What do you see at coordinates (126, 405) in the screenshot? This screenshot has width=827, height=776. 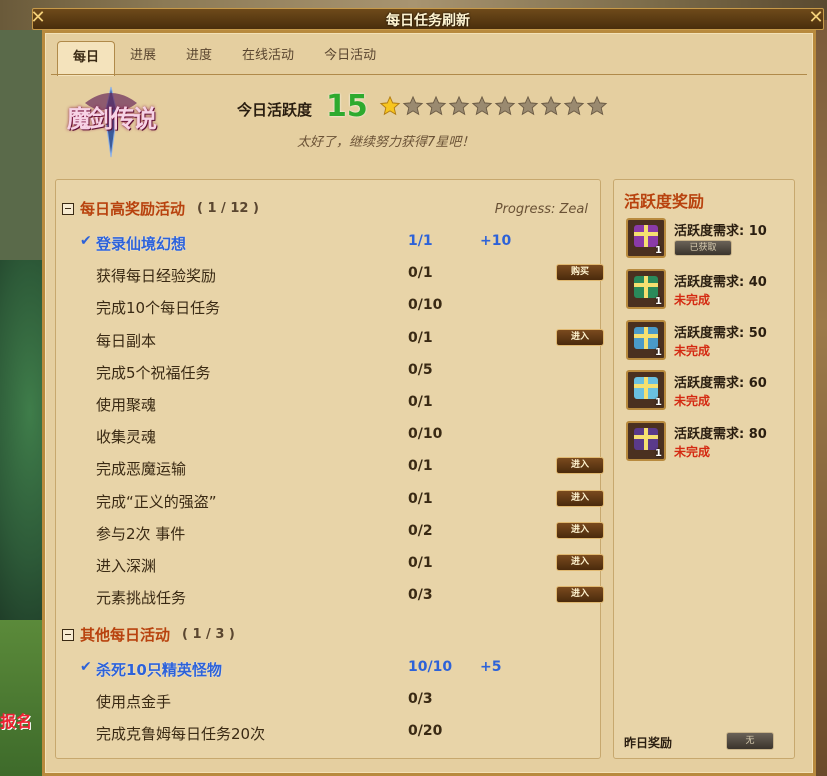 I see `task-name: 使用聚魂` at bounding box center [126, 405].